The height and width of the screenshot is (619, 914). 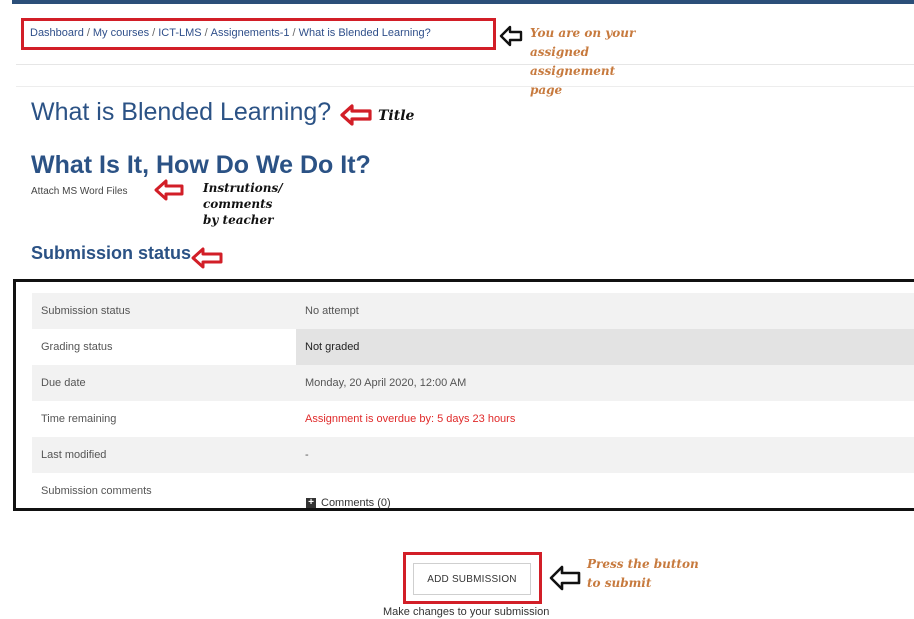 What do you see at coordinates (466, 612) in the screenshot?
I see `add-submission-help: Make changes to your submission` at bounding box center [466, 612].